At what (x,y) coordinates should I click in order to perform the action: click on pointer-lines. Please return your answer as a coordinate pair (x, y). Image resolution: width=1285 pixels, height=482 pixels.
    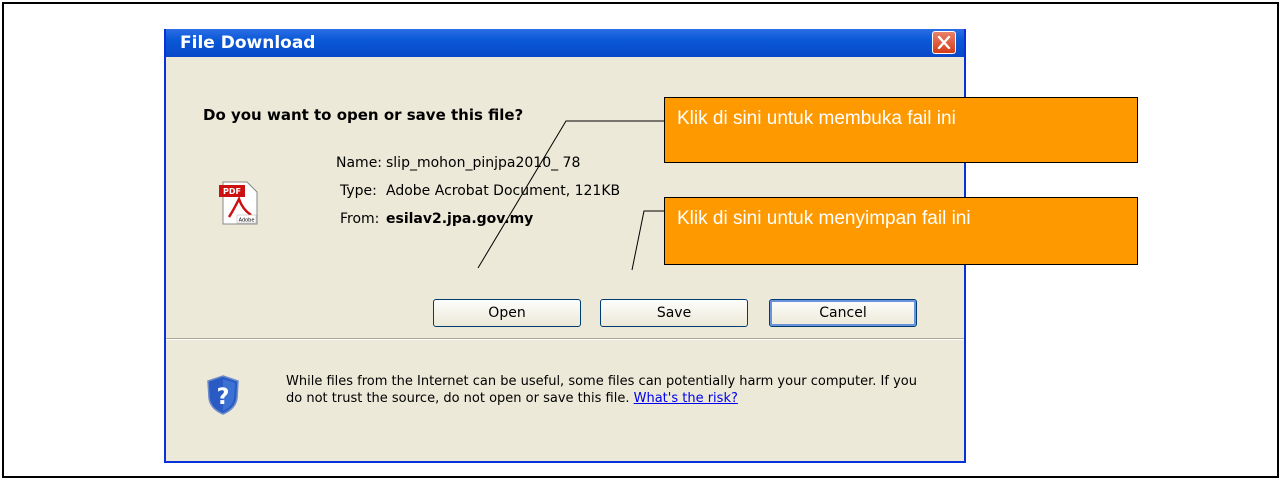
    Looking at the image, I should click on (570, 195).